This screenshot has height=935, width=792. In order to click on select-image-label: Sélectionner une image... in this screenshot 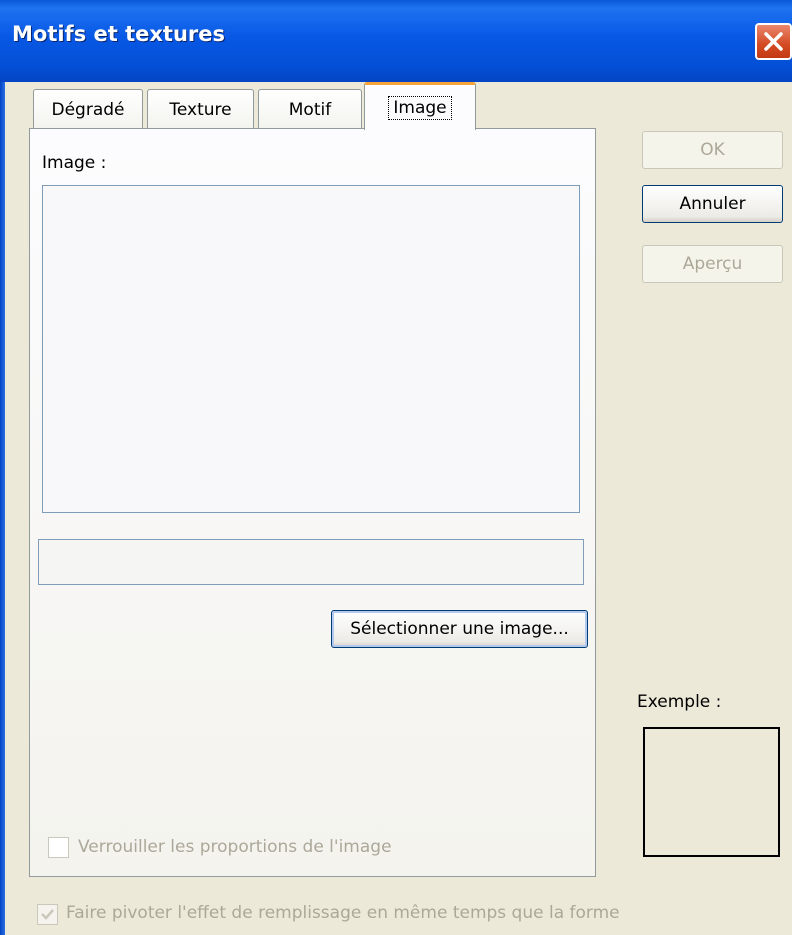, I will do `click(459, 629)`.